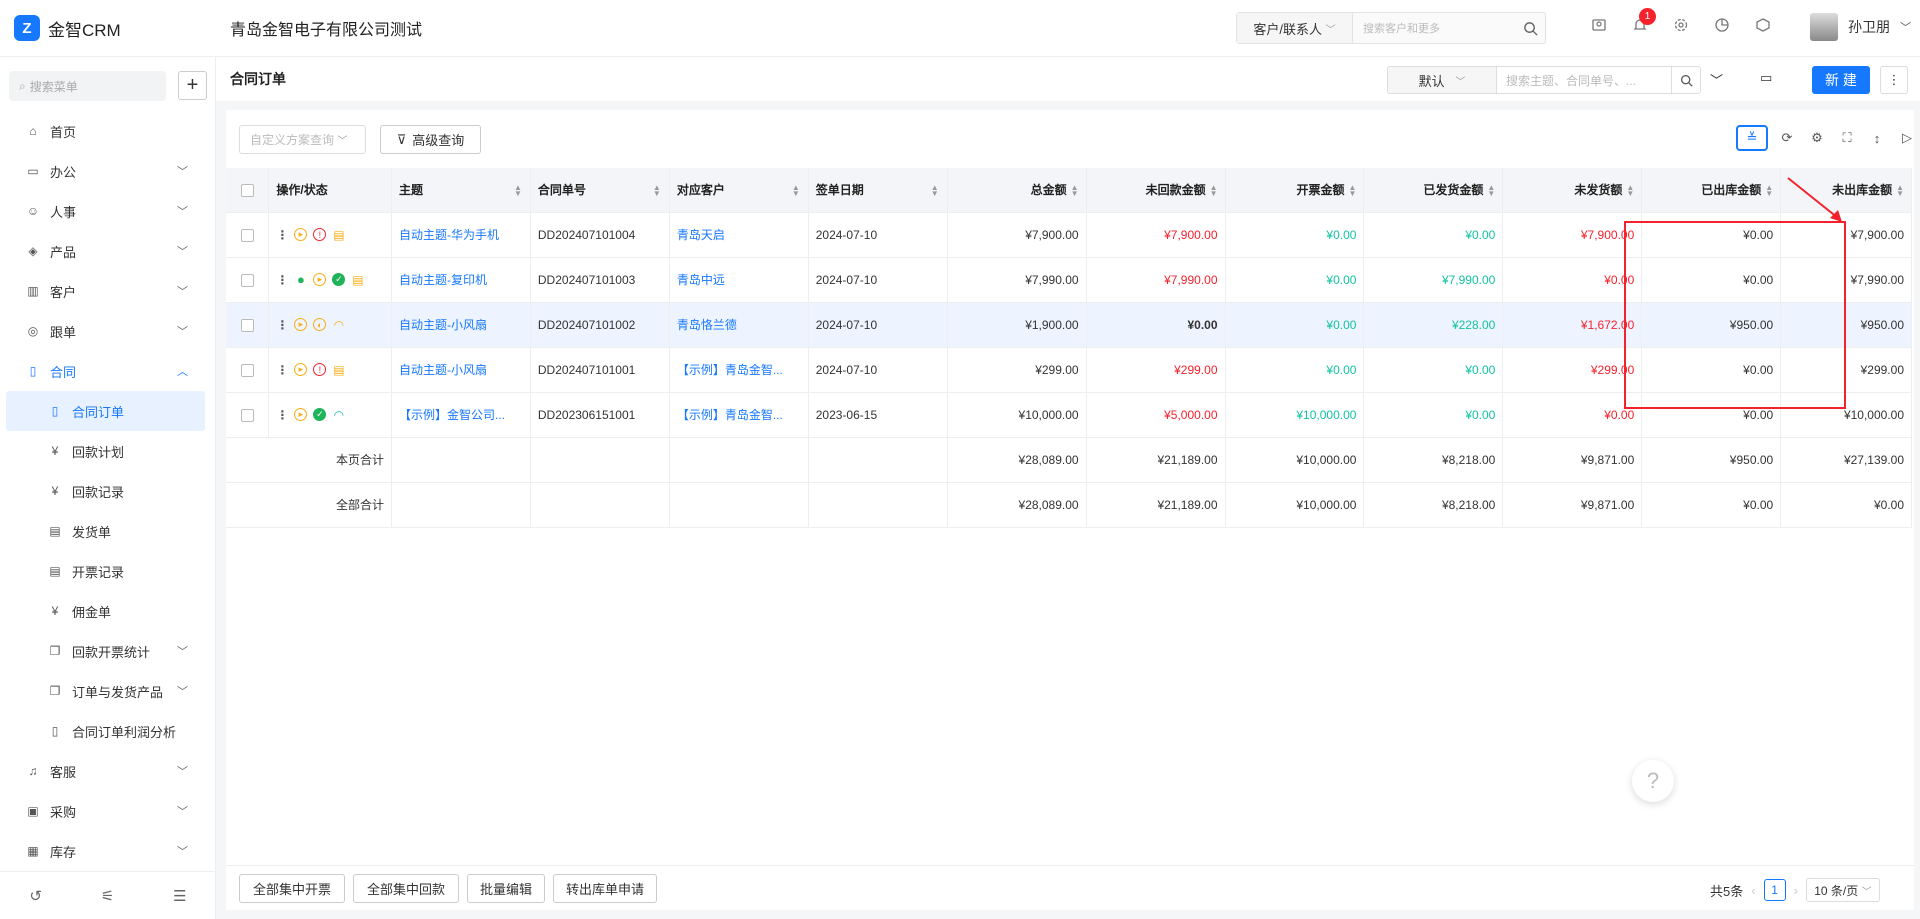 This screenshot has height=919, width=1920. Describe the element at coordinates (1686, 80) in the screenshot. I see `search-button` at that location.